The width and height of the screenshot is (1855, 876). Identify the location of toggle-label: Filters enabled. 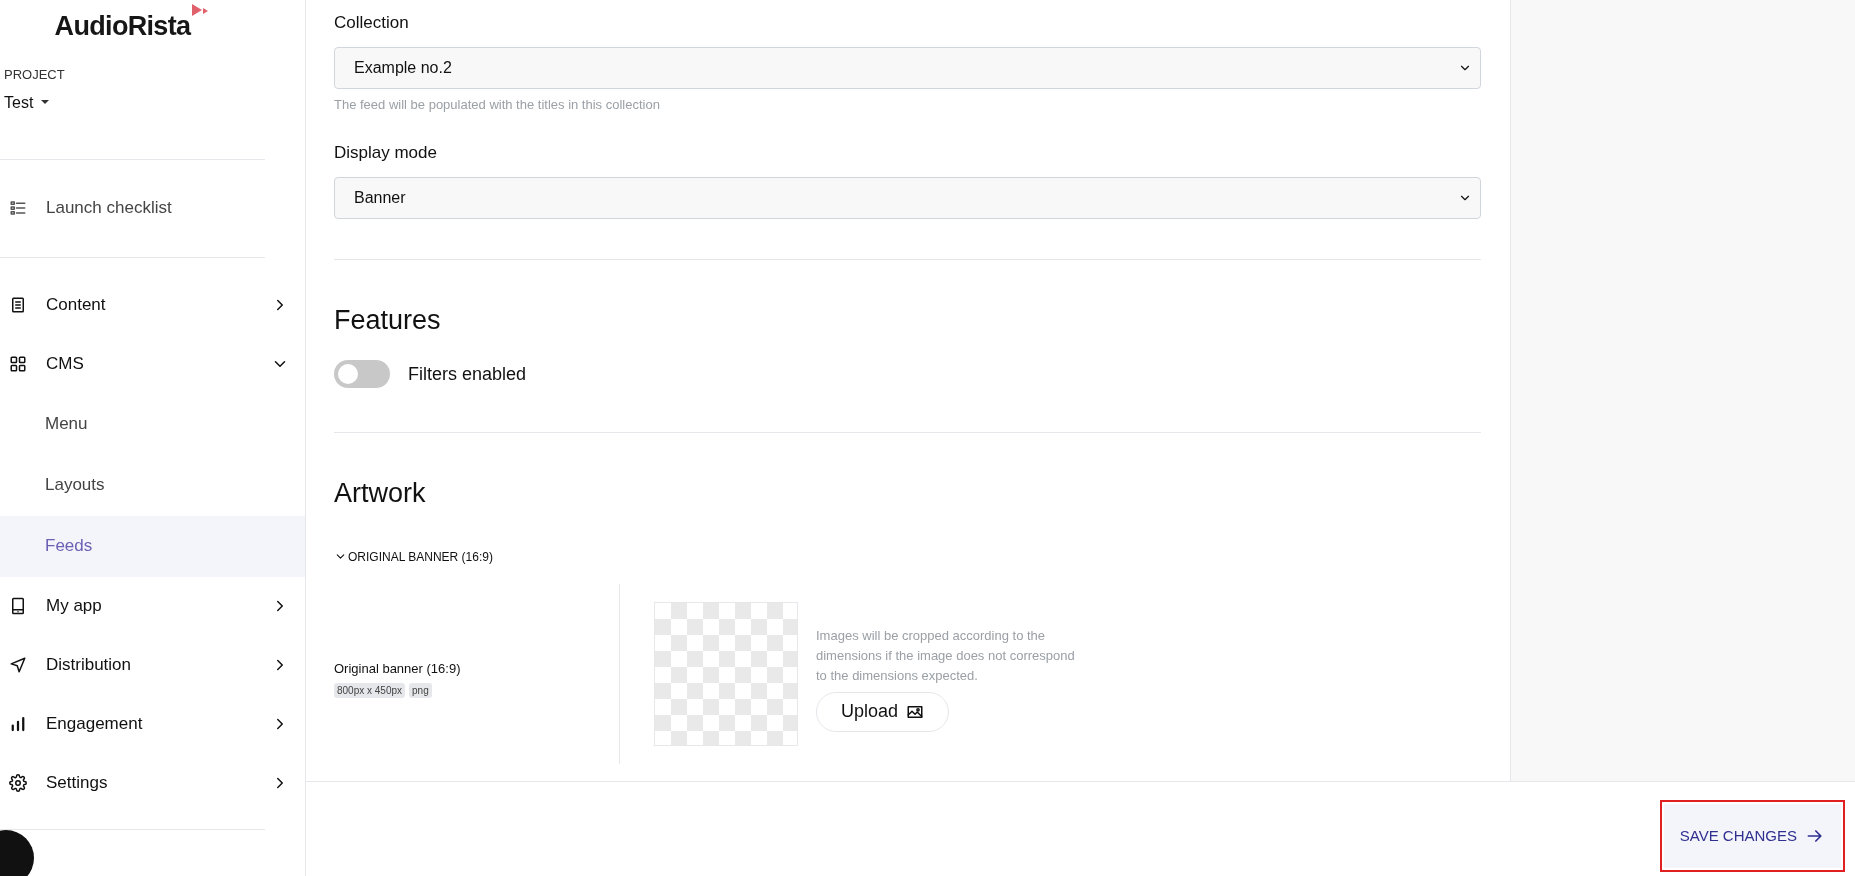
(467, 374).